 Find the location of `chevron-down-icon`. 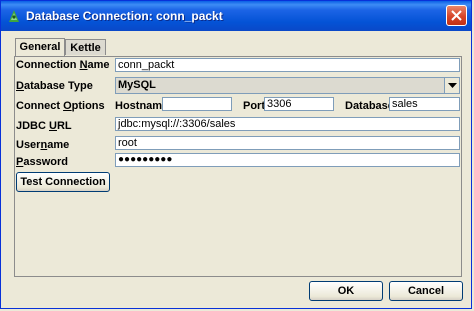

chevron-down-icon is located at coordinates (452, 85).